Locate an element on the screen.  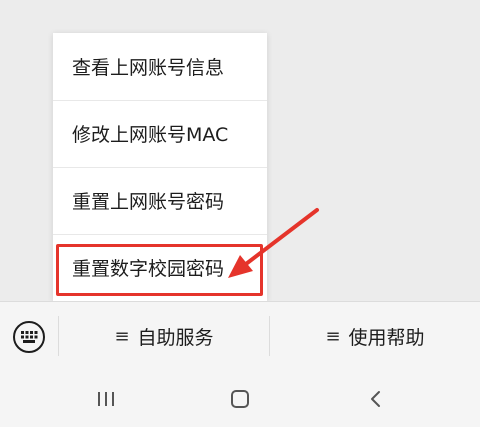
back-icon is located at coordinates (375, 399).